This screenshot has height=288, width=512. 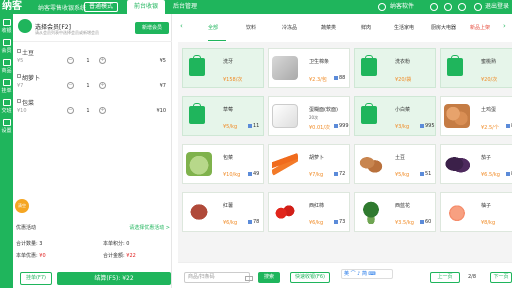 I want to click on refresh-icon, so click(x=462, y=7).